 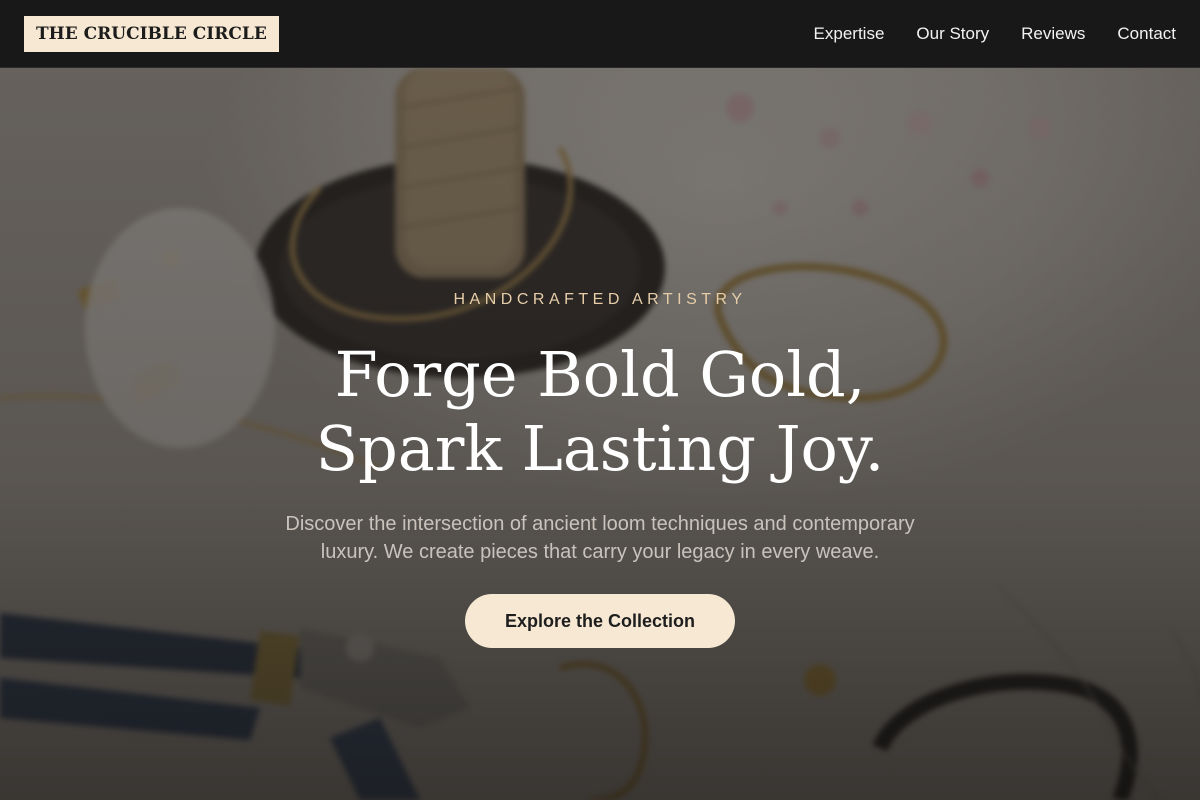 I want to click on nav-link-reviews: Reviews, so click(x=1053, y=34).